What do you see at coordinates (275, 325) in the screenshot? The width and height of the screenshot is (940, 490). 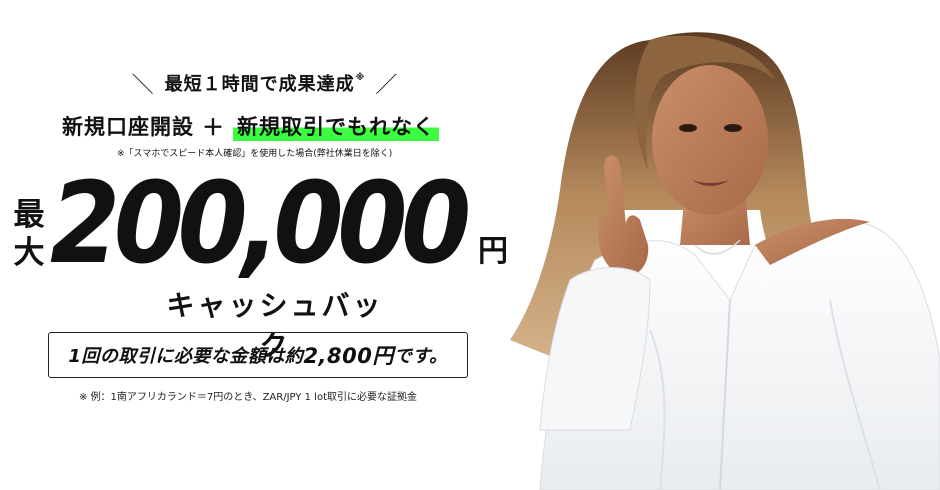 I see `cashback-label: キャッシュバック` at bounding box center [275, 325].